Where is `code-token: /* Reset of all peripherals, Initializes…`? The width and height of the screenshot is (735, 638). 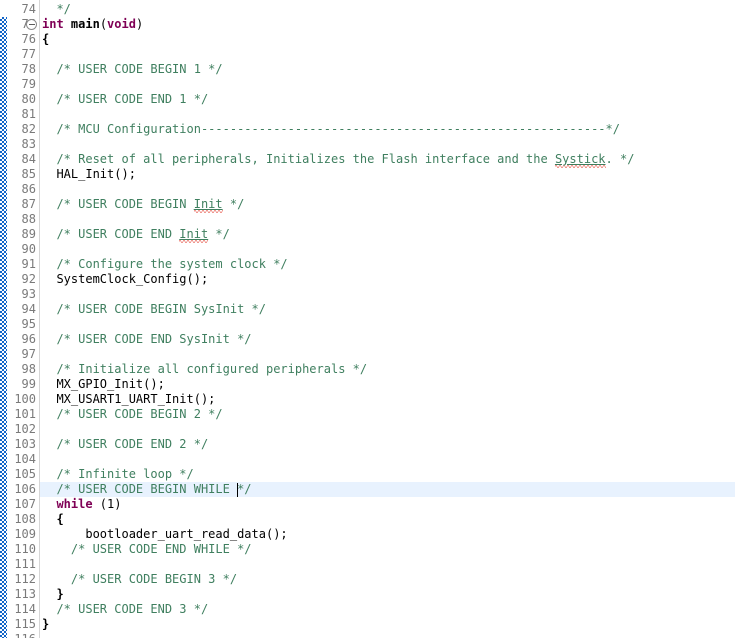 code-token: /* Reset of all peripherals, Initializes… is located at coordinates (298, 159).